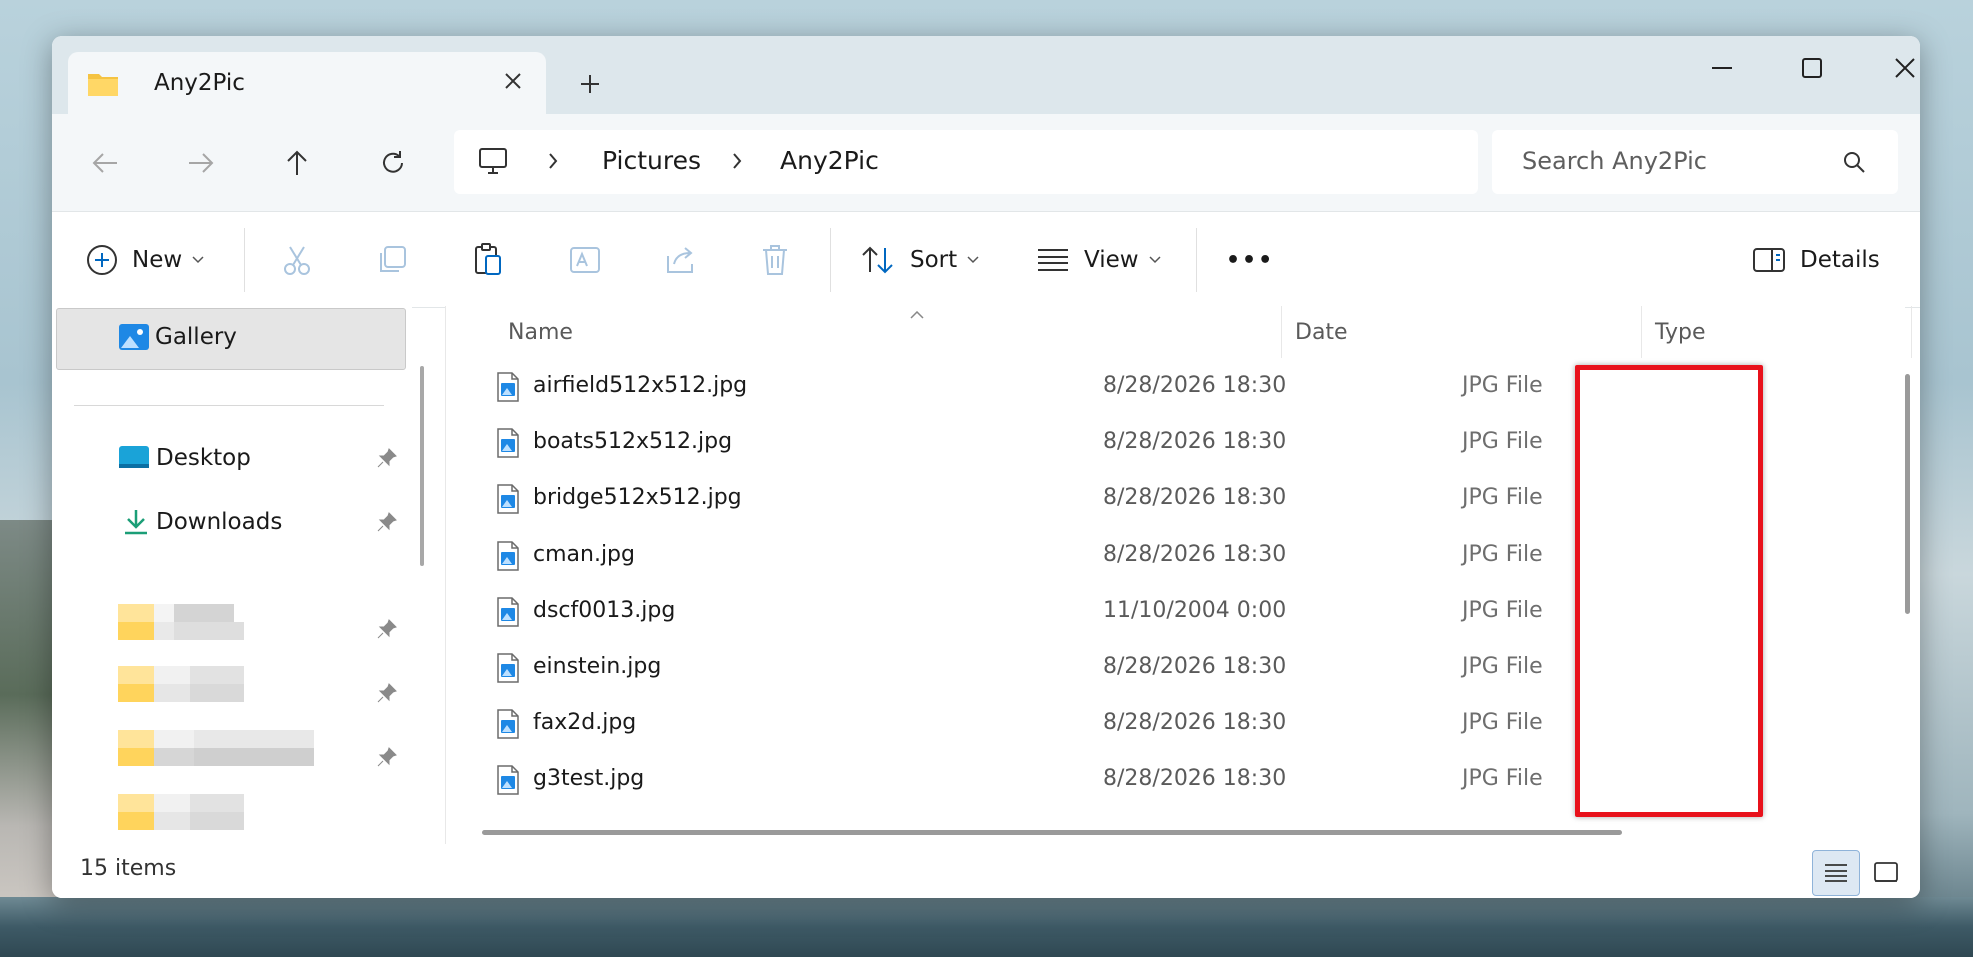 The height and width of the screenshot is (957, 1973). I want to click on sidebar-divider, so click(229, 405).